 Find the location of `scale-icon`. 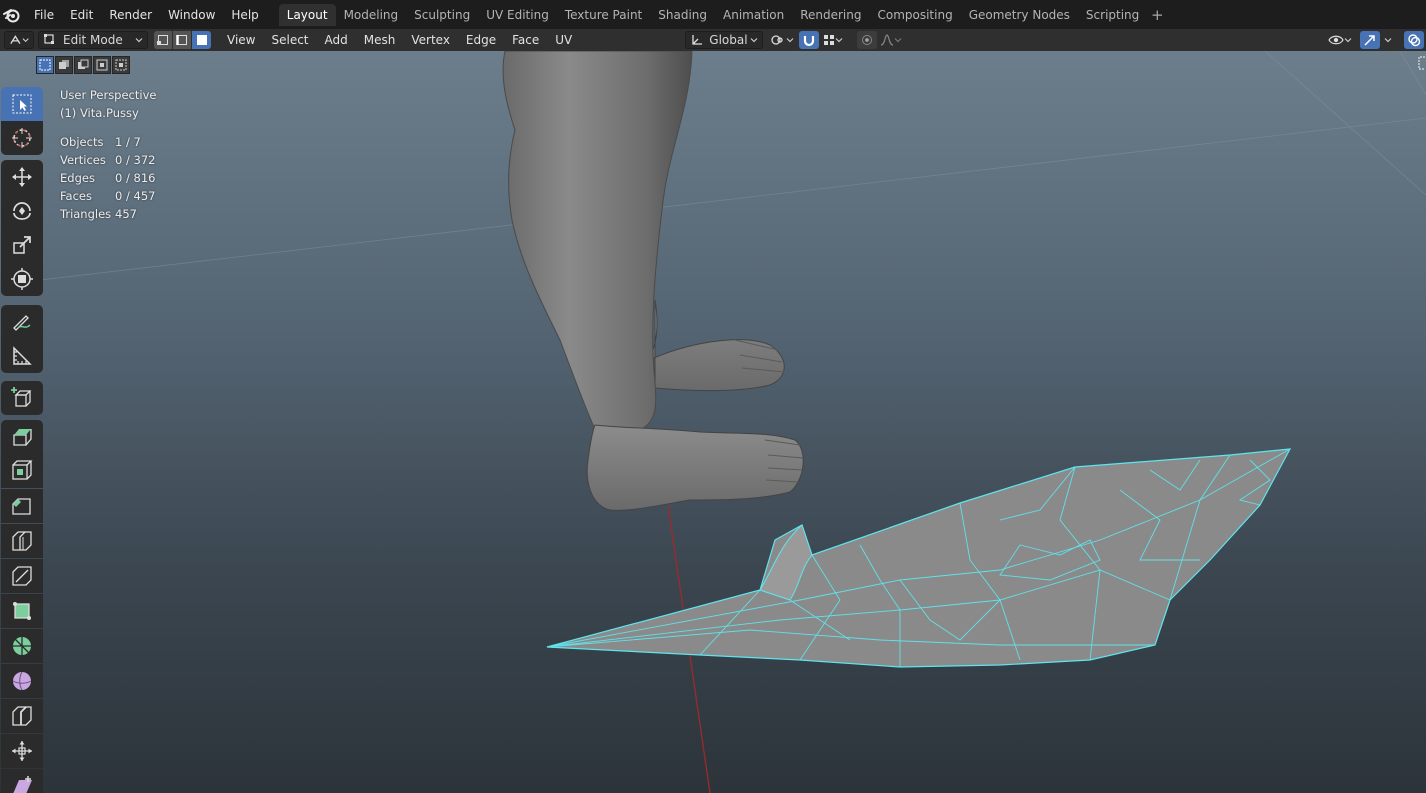

scale-icon is located at coordinates (22, 245).